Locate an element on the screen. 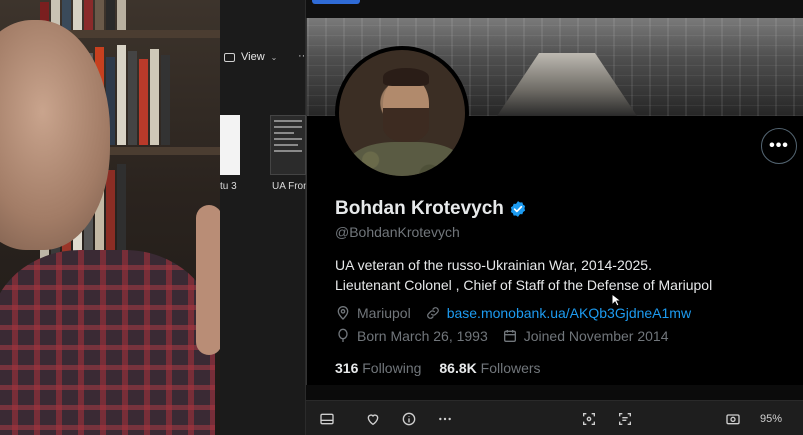 Image resolution: width=803 pixels, height=435 pixels. joined-item: Joined November 2014 is located at coordinates (585, 336).